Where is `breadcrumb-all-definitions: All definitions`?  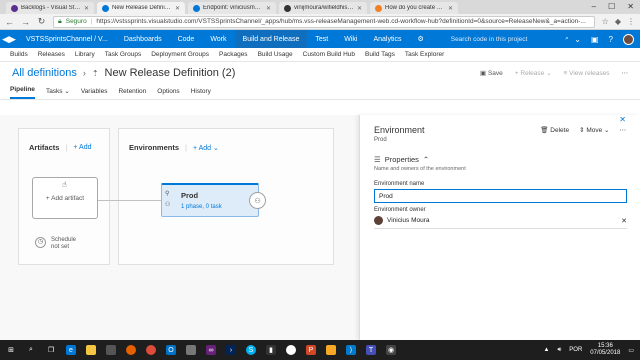
breadcrumb-all-definitions: All definitions is located at coordinates (44, 73).